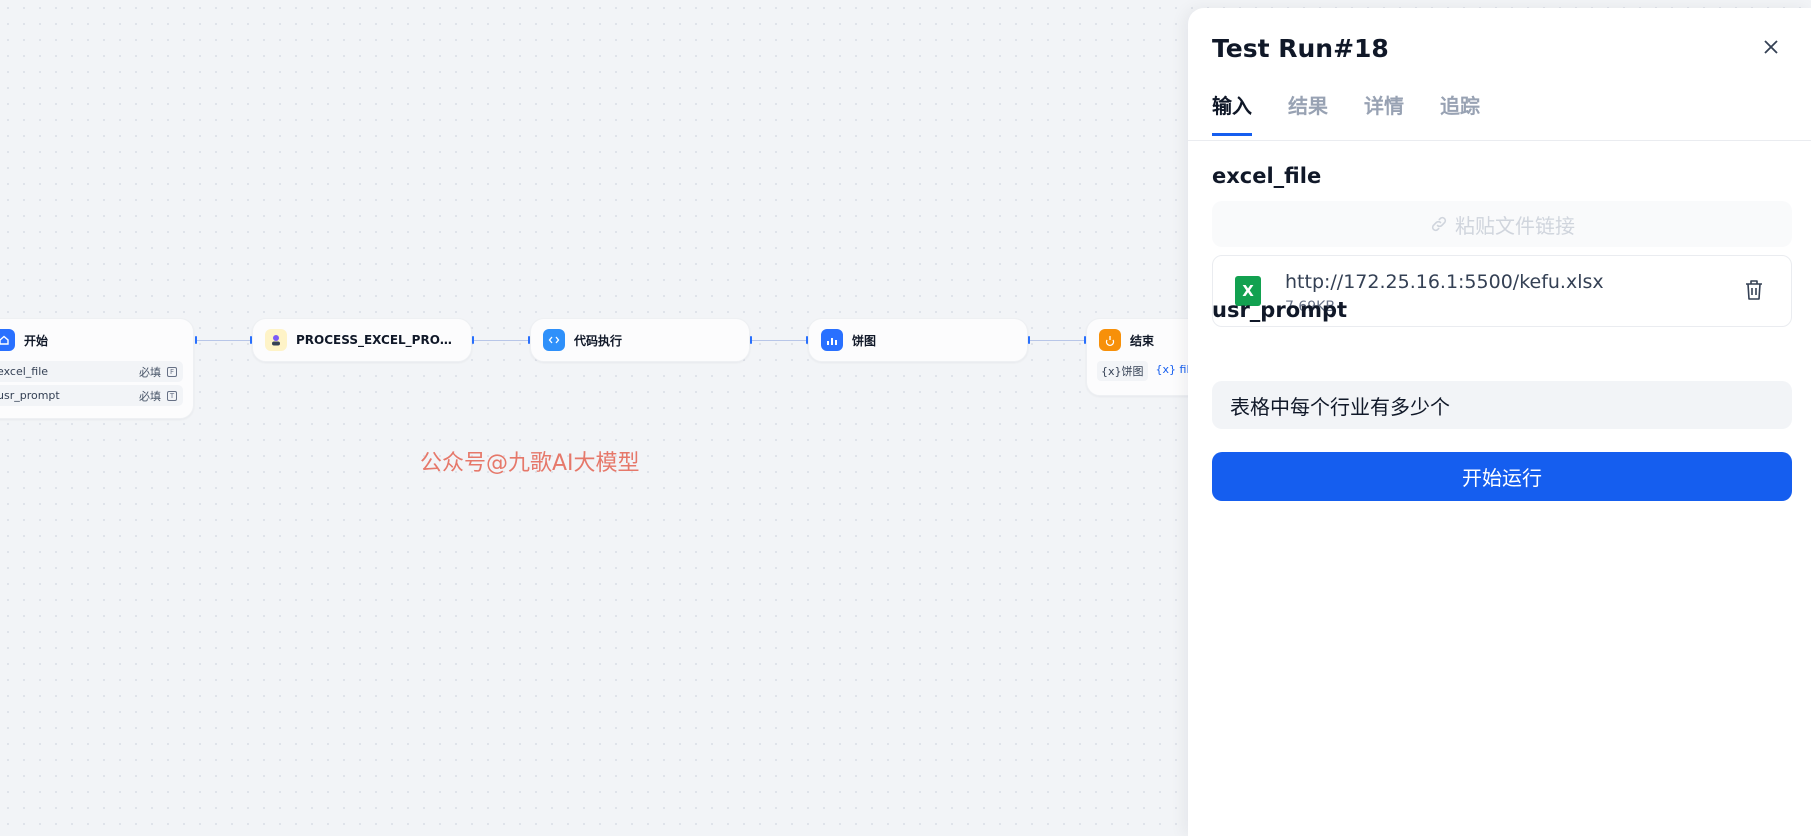 This screenshot has width=1811, height=836. I want to click on edge-code-chart, so click(778, 340).